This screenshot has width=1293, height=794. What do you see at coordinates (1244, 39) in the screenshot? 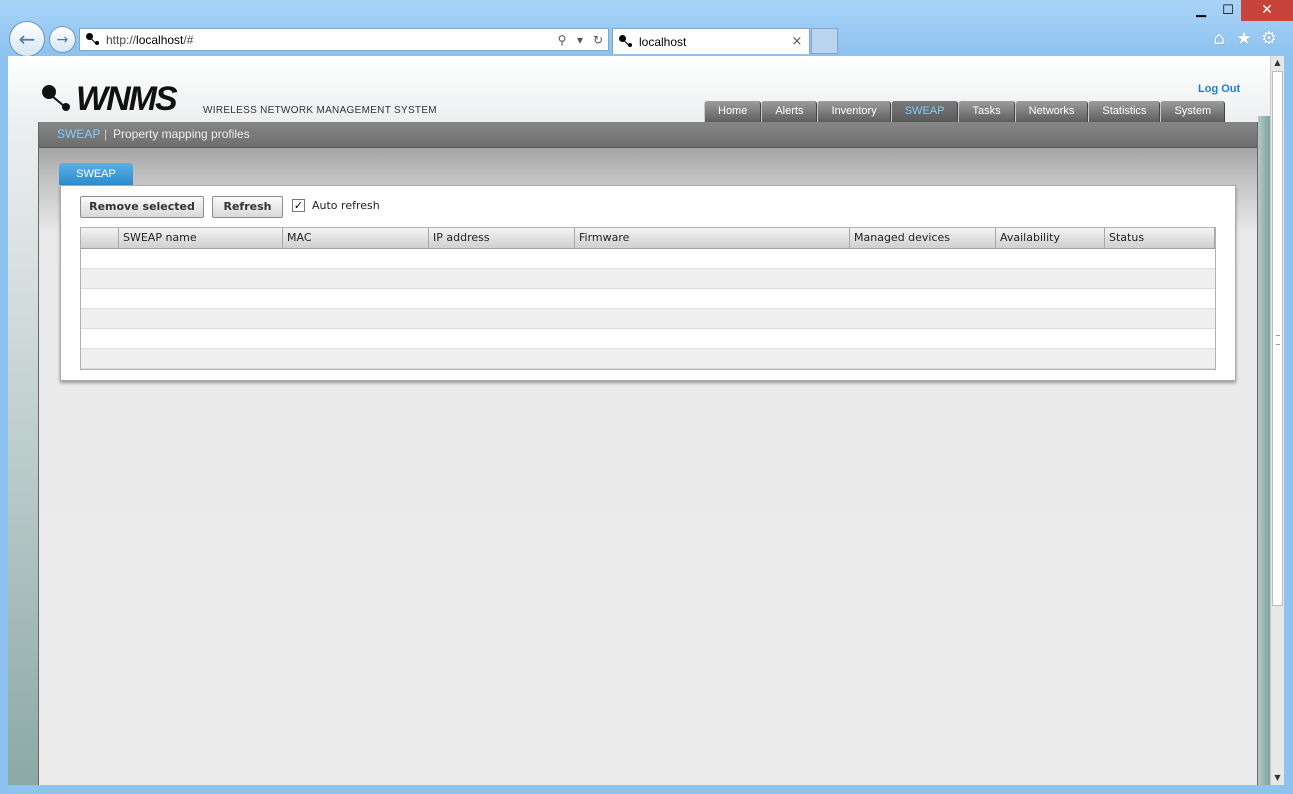
I see `favorites-star-icon: ★` at bounding box center [1244, 39].